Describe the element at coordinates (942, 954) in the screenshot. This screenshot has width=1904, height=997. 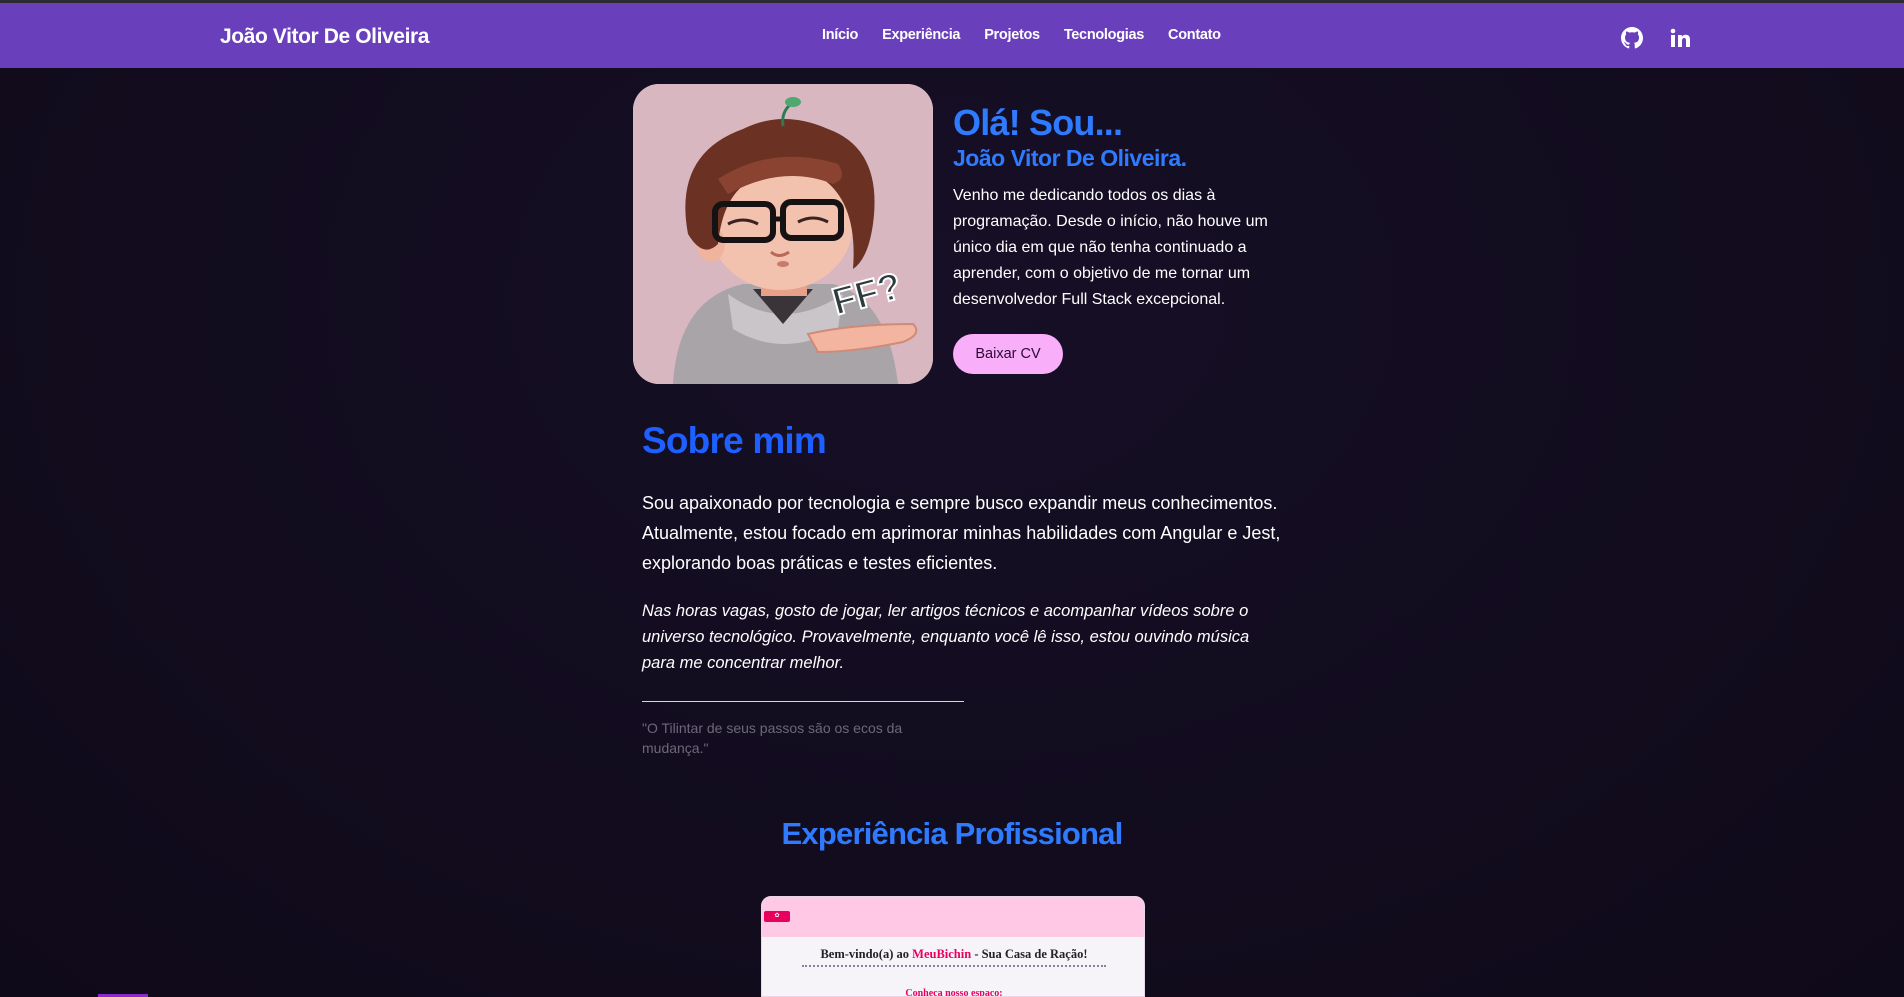
I see `preview-title-highlight: MeuBichin` at that location.